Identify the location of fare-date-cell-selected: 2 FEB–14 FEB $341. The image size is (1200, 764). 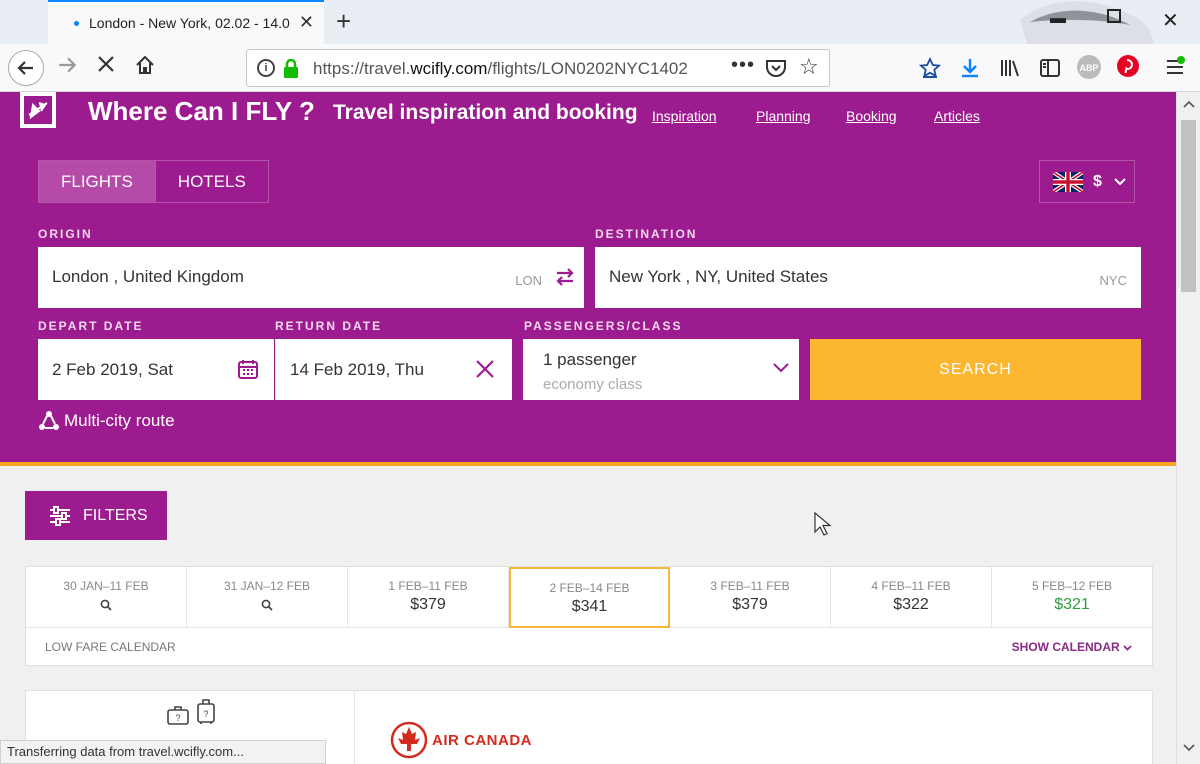
(589, 597).